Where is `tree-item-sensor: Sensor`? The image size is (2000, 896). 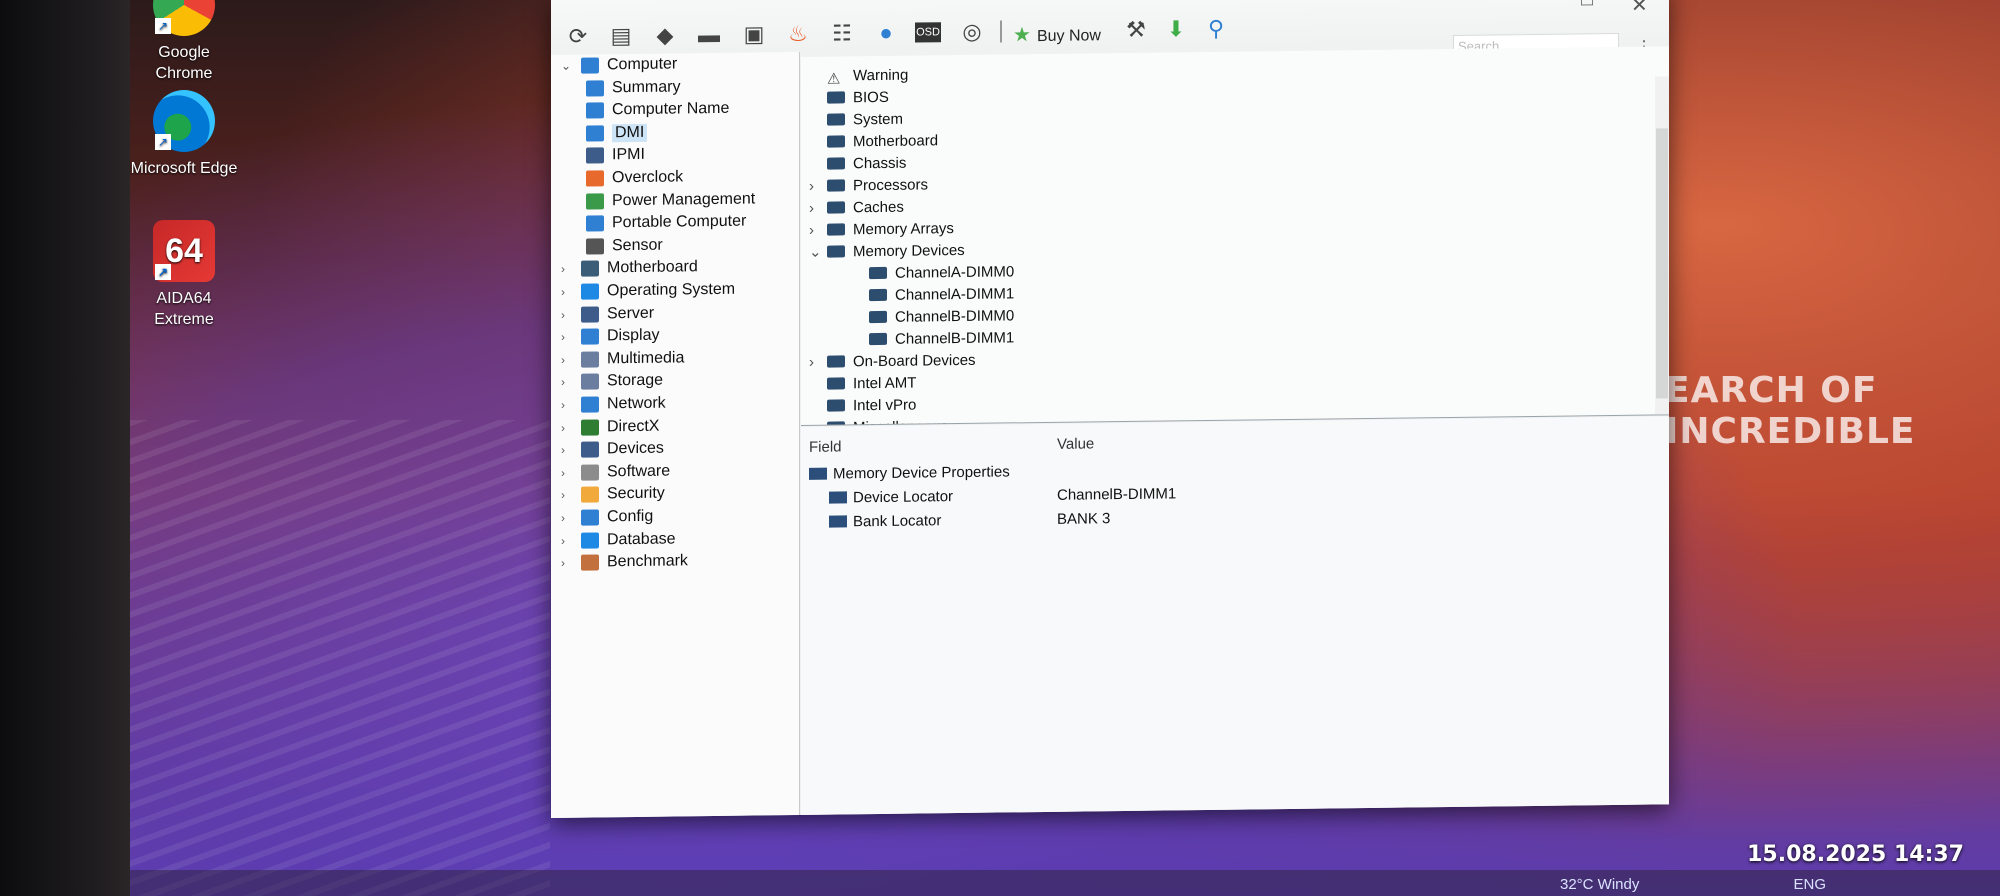 tree-item-sensor: Sensor is located at coordinates (624, 245).